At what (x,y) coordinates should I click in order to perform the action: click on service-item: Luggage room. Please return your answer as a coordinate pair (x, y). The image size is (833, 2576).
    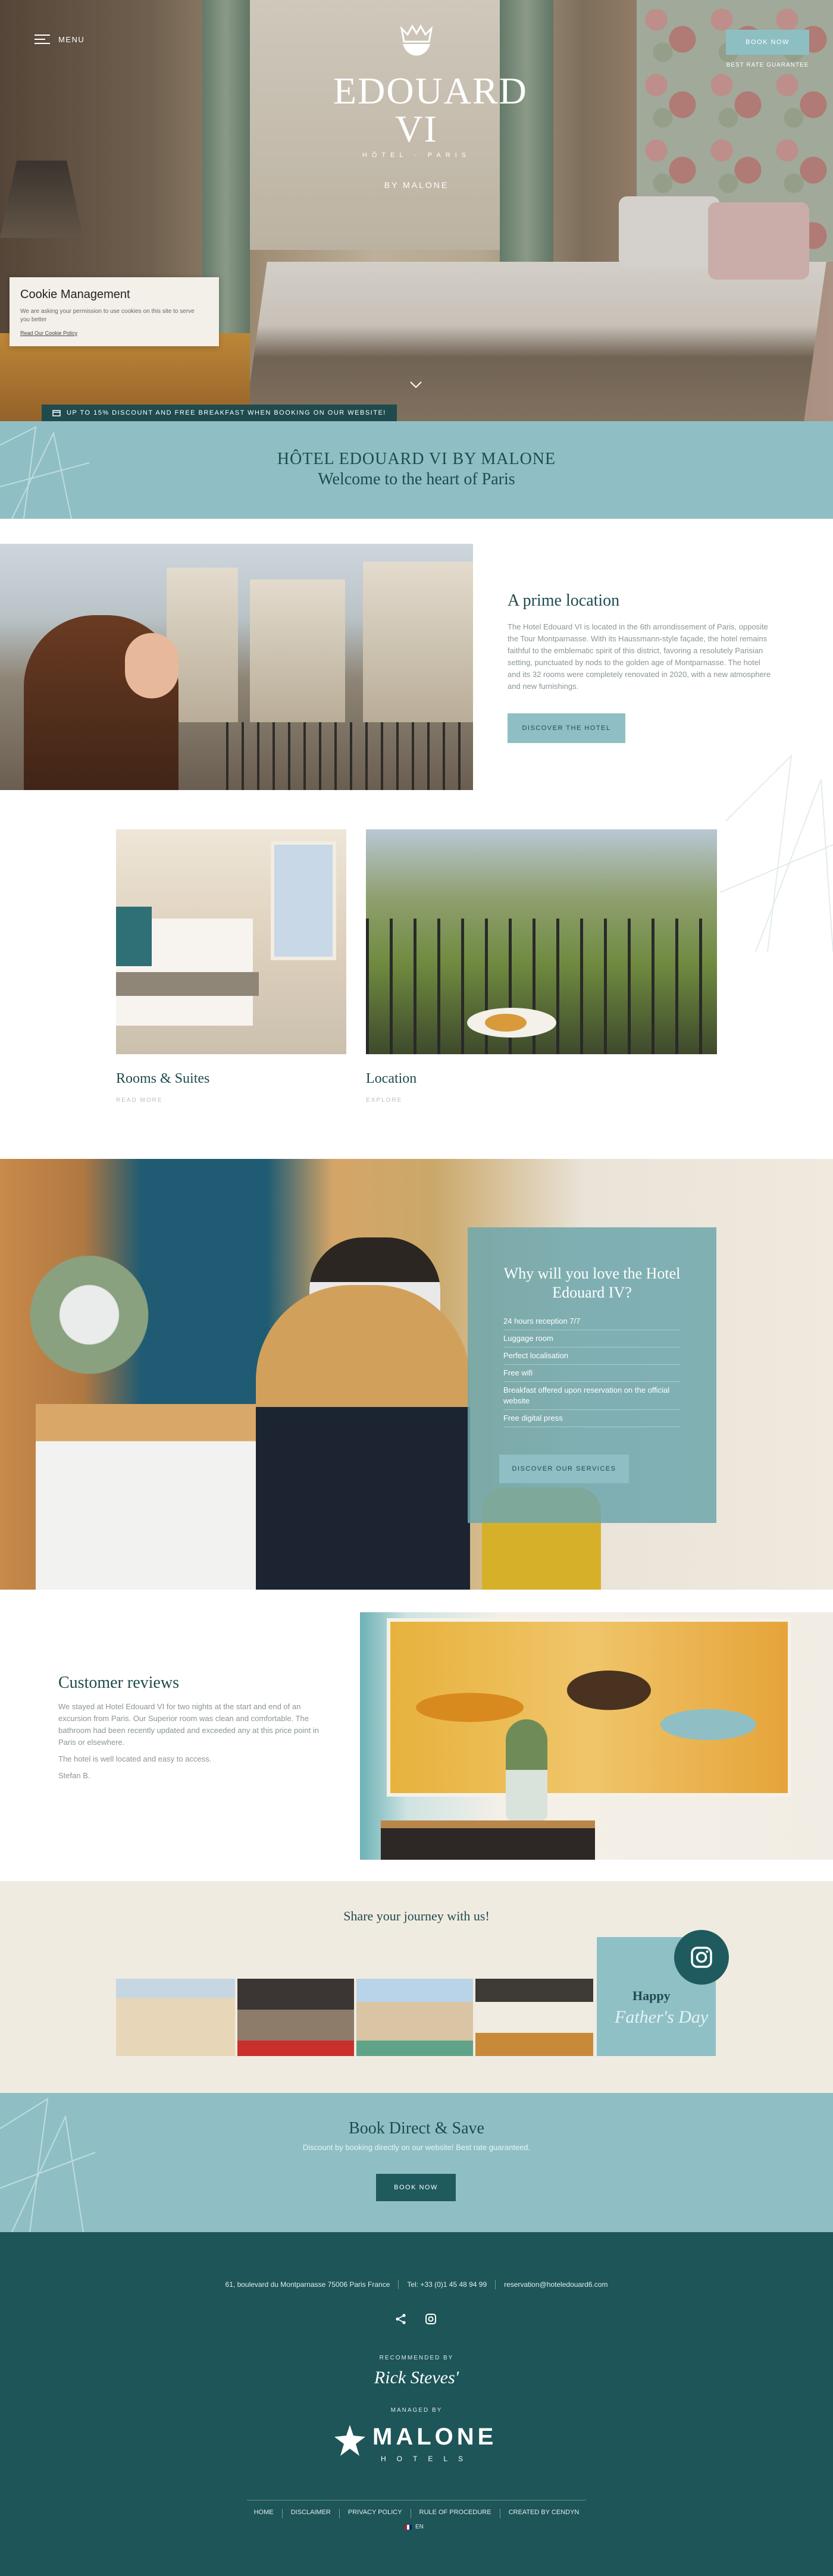
    Looking at the image, I should click on (592, 1339).